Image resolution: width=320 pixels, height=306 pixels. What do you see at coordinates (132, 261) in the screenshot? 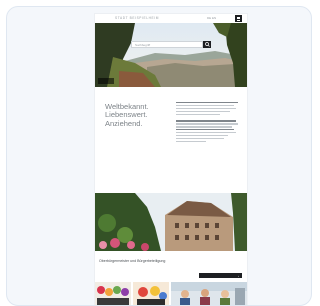
I see `section-title: Oberbürgermeister und Bürgerbeteiligung` at bounding box center [132, 261].